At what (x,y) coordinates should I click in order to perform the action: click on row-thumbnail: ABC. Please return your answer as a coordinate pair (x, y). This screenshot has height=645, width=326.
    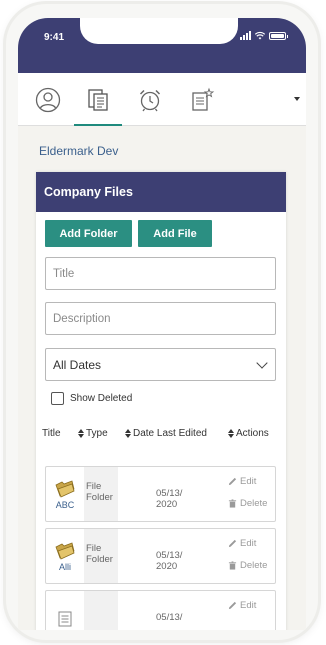
    Looking at the image, I should click on (65, 494).